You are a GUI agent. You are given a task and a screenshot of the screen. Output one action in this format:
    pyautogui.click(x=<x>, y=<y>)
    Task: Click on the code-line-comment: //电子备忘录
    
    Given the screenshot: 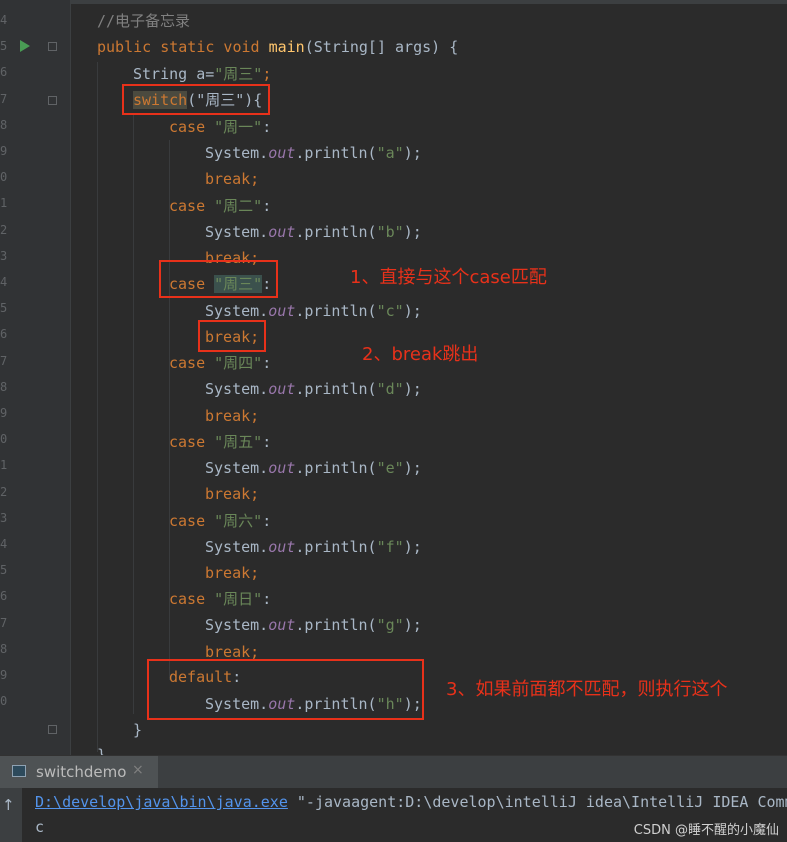 What is the action you would take?
    pyautogui.click(x=144, y=21)
    